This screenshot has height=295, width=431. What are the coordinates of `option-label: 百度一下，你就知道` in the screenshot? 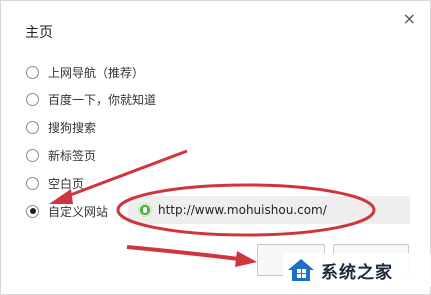 It's located at (102, 99).